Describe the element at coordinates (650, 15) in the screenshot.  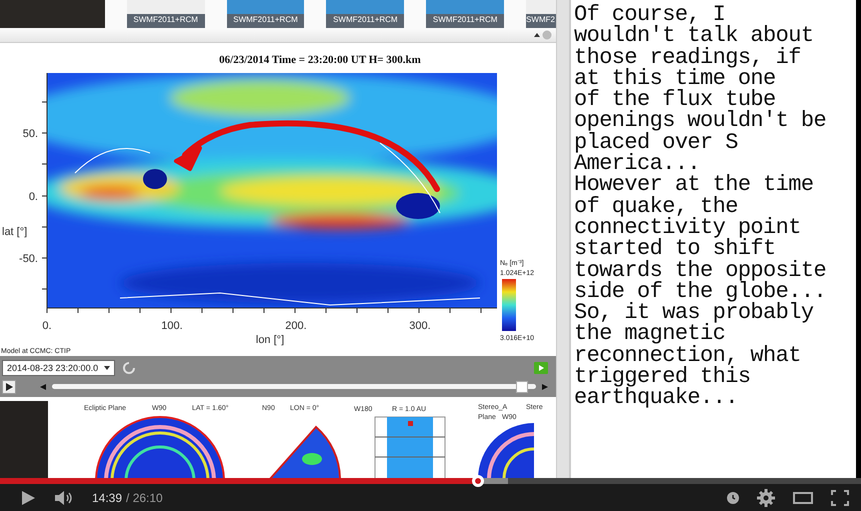
I see `caption-line: Of course, I` at that location.